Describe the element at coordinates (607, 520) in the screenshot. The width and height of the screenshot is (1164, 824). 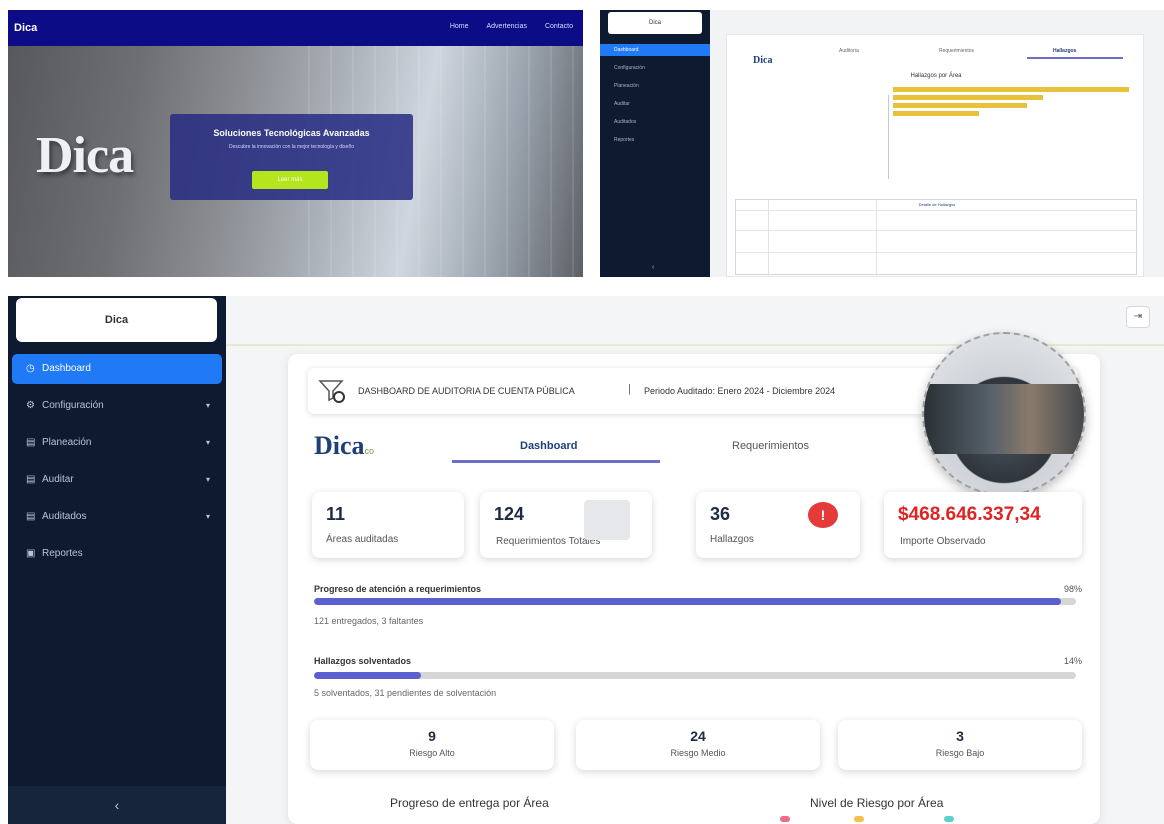
I see `documents-icon` at that location.